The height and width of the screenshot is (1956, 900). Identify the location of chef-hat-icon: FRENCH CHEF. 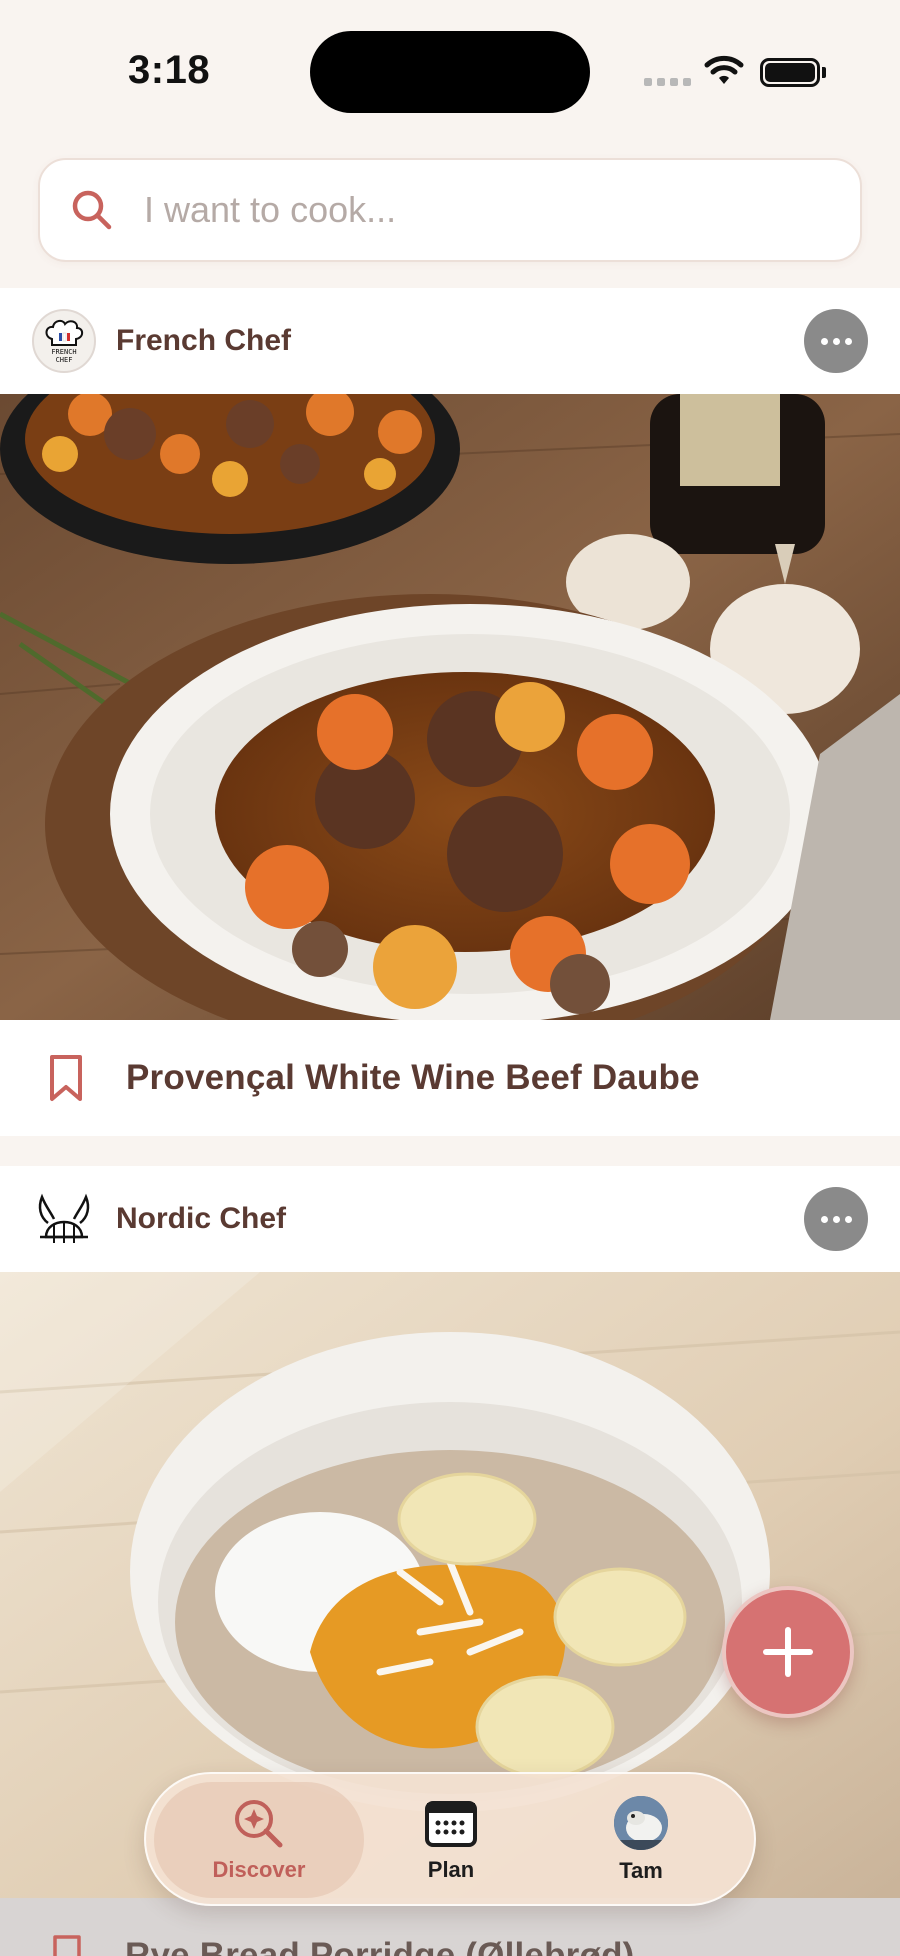
(64, 341).